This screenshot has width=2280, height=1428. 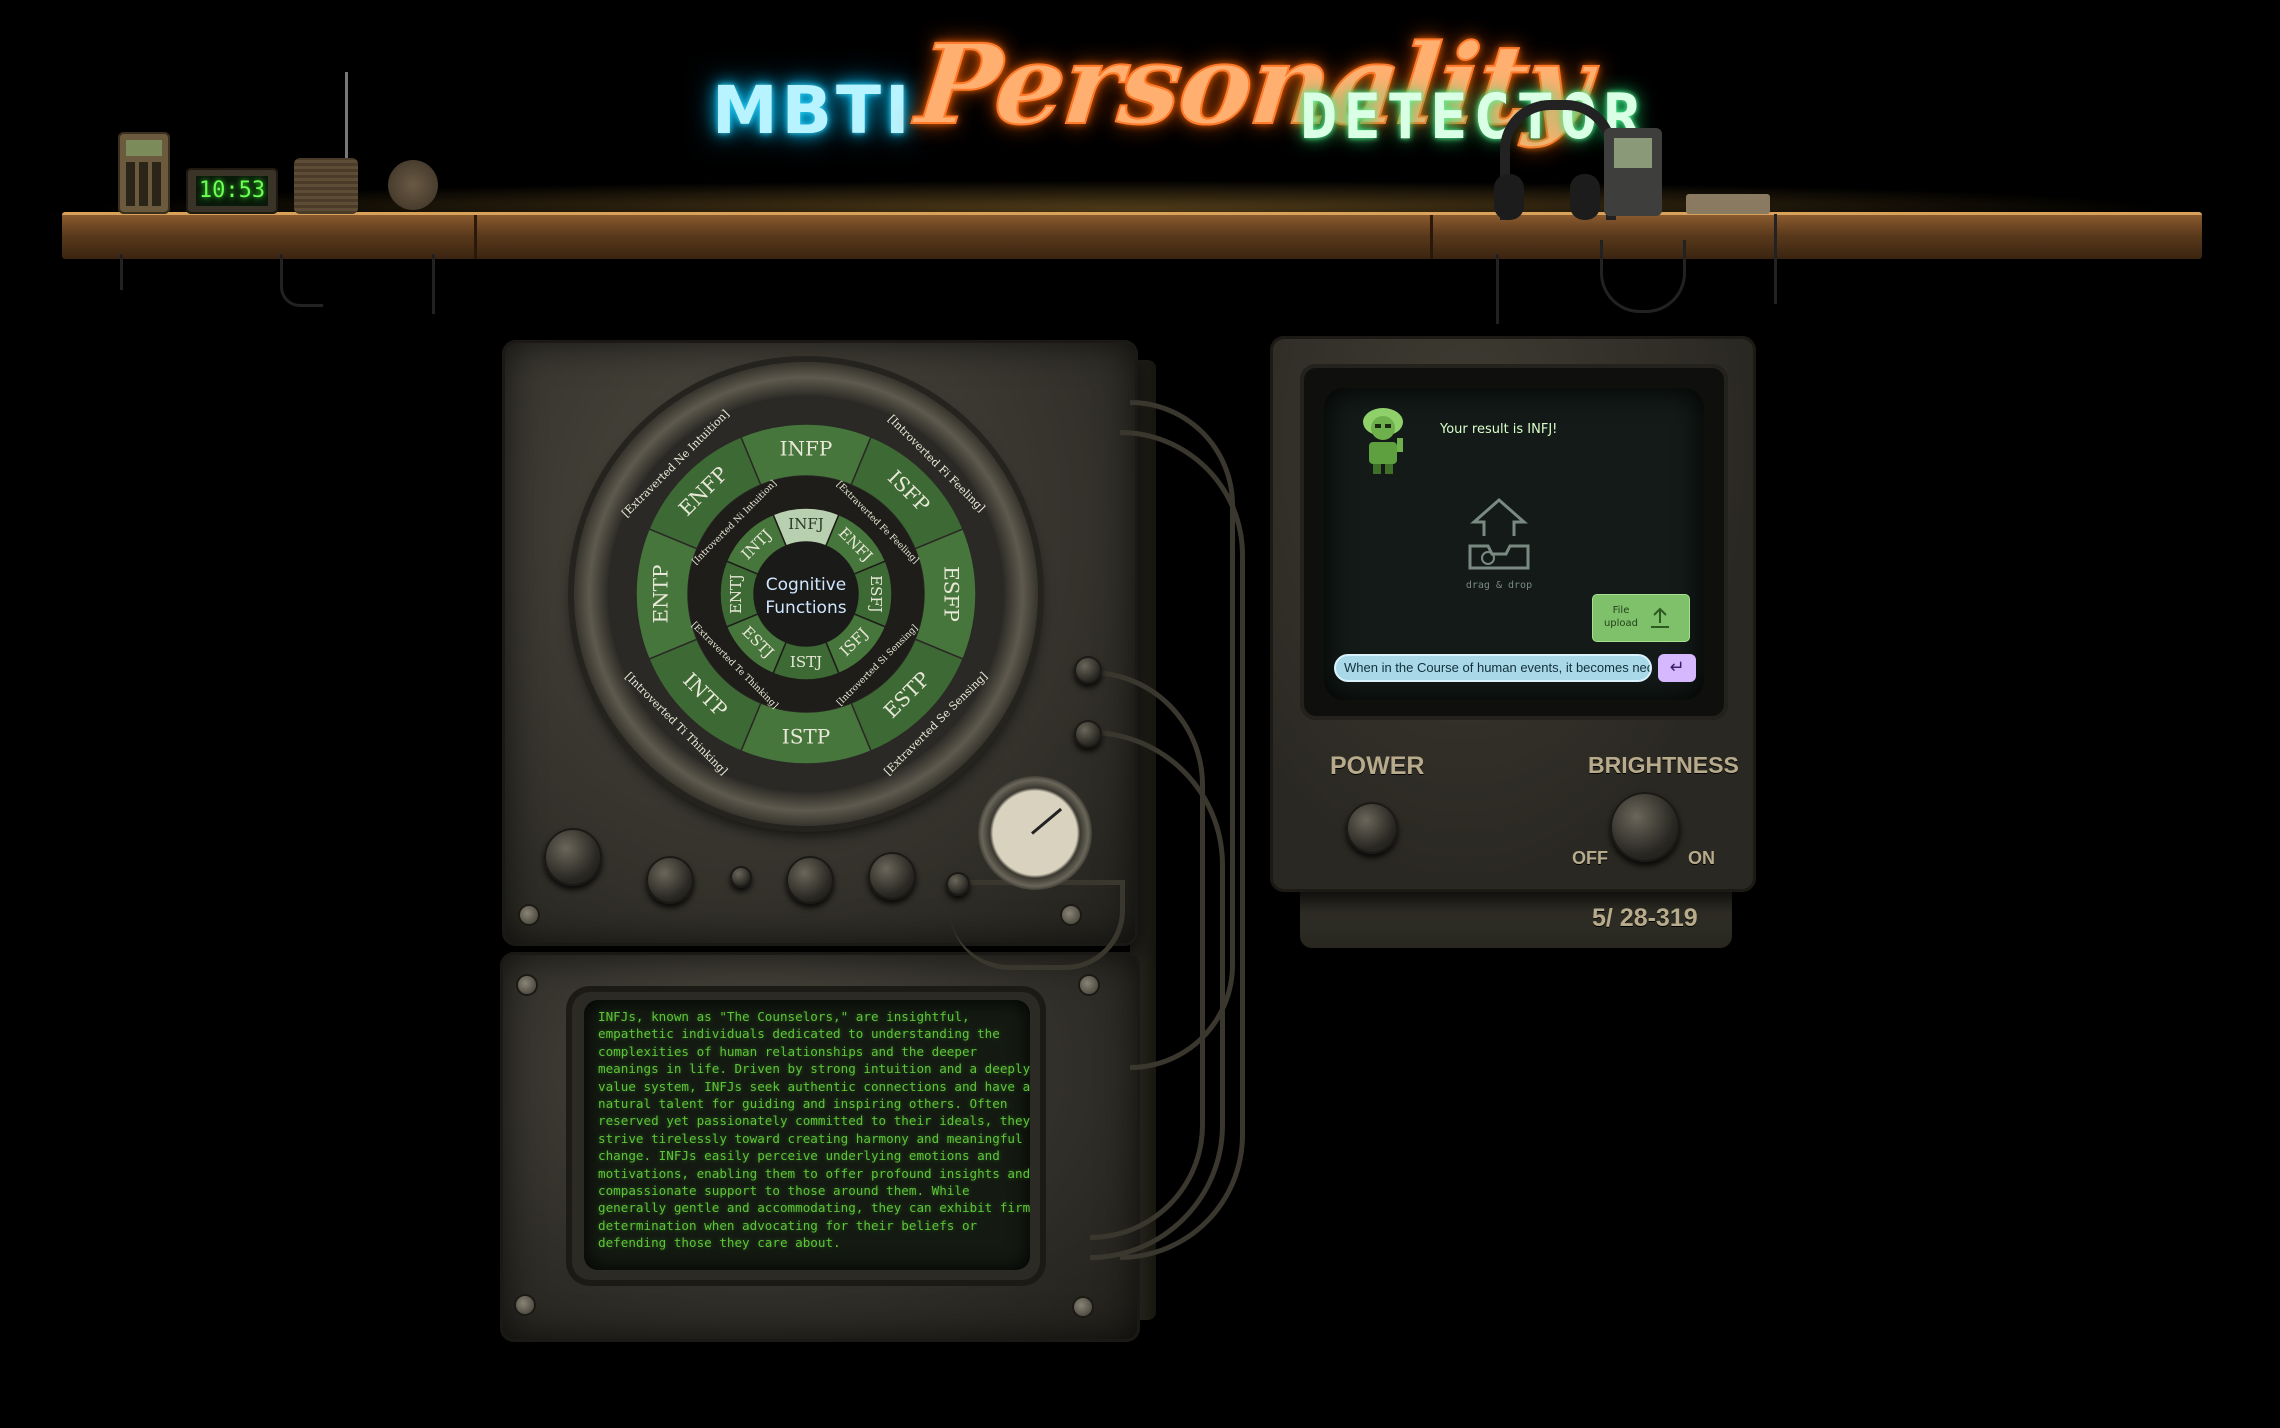 I want to click on return-arrow-icon: ↵, so click(x=1677, y=667).